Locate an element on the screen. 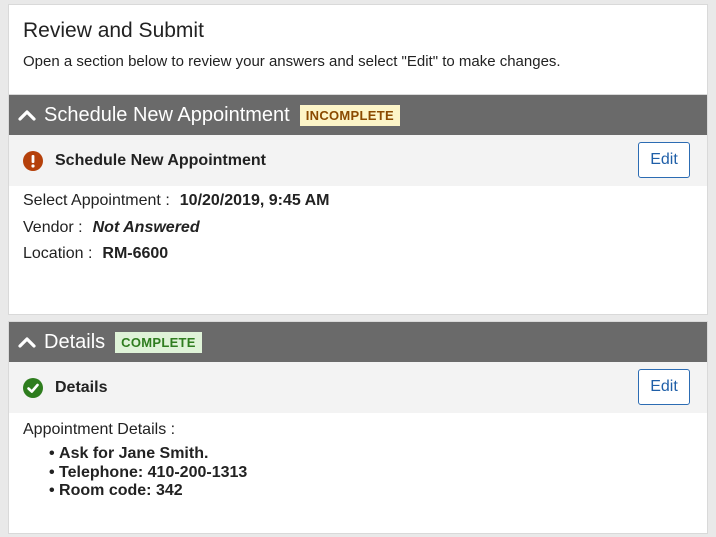 The width and height of the screenshot is (716, 537). list-item: Telephone: 410-200-1313 is located at coordinates (371, 473).